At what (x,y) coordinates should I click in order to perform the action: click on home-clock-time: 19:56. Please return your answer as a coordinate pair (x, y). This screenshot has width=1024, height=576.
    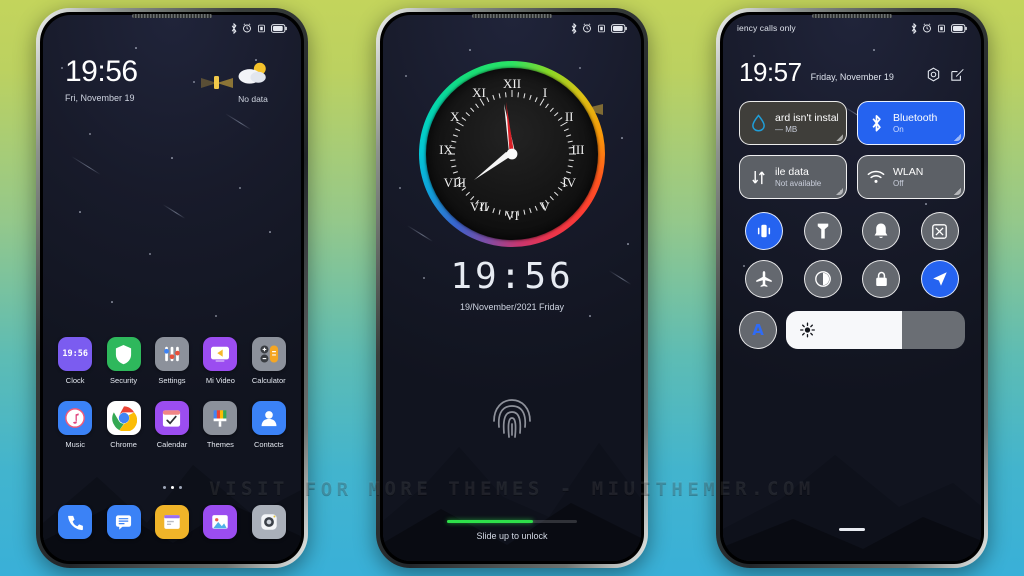
    Looking at the image, I should click on (101, 71).